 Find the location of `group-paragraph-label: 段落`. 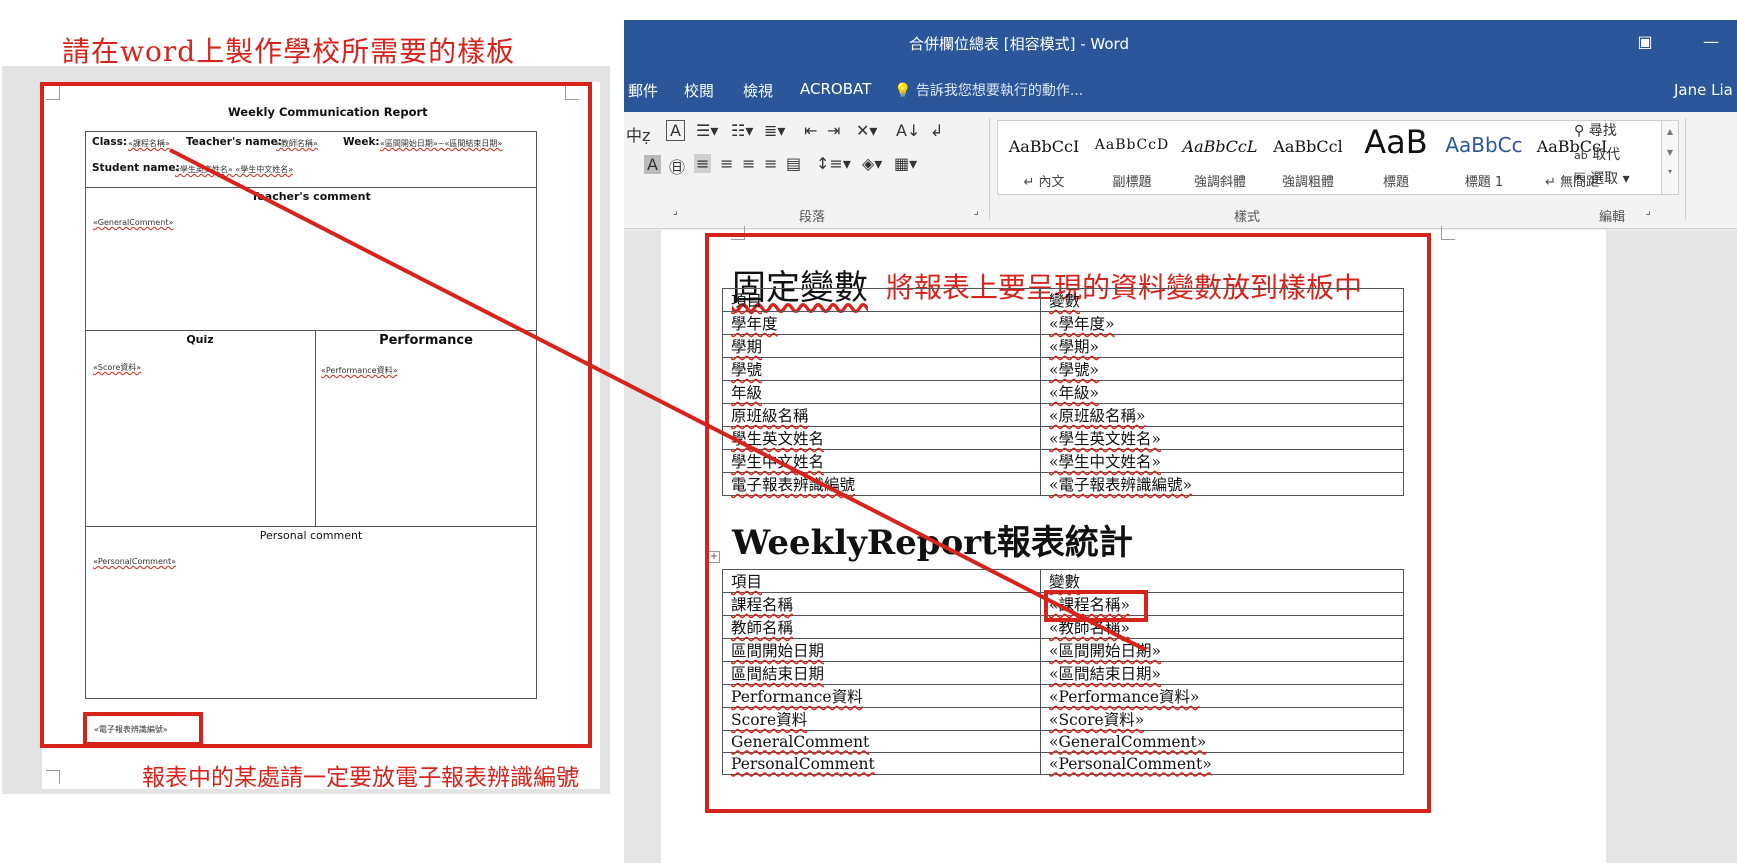

group-paragraph-label: 段落 is located at coordinates (812, 217).